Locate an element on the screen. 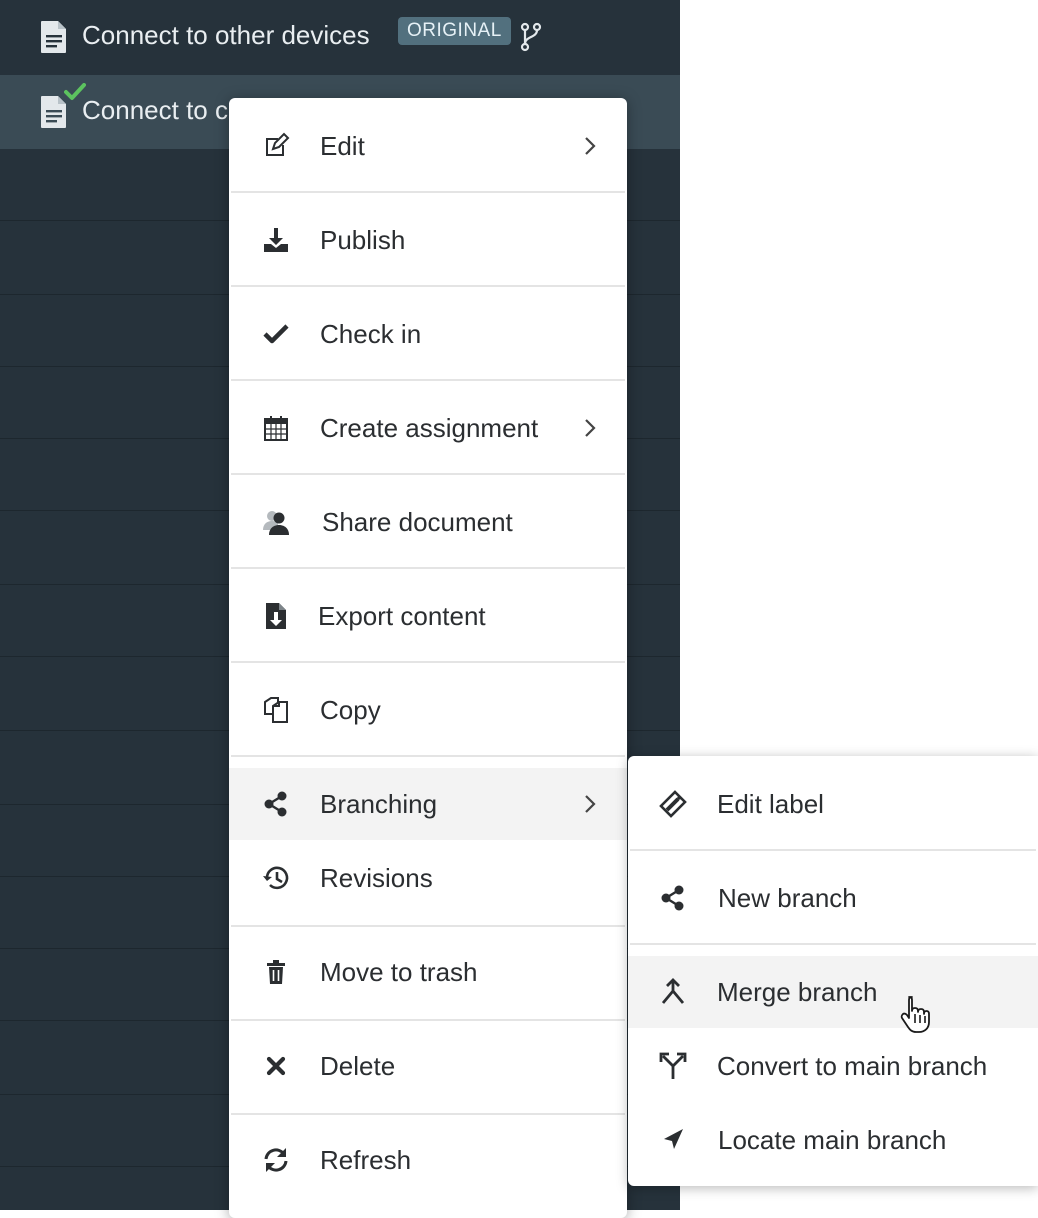 The width and height of the screenshot is (1038, 1218). submenu-item-label: Locate main branch is located at coordinates (832, 1139).